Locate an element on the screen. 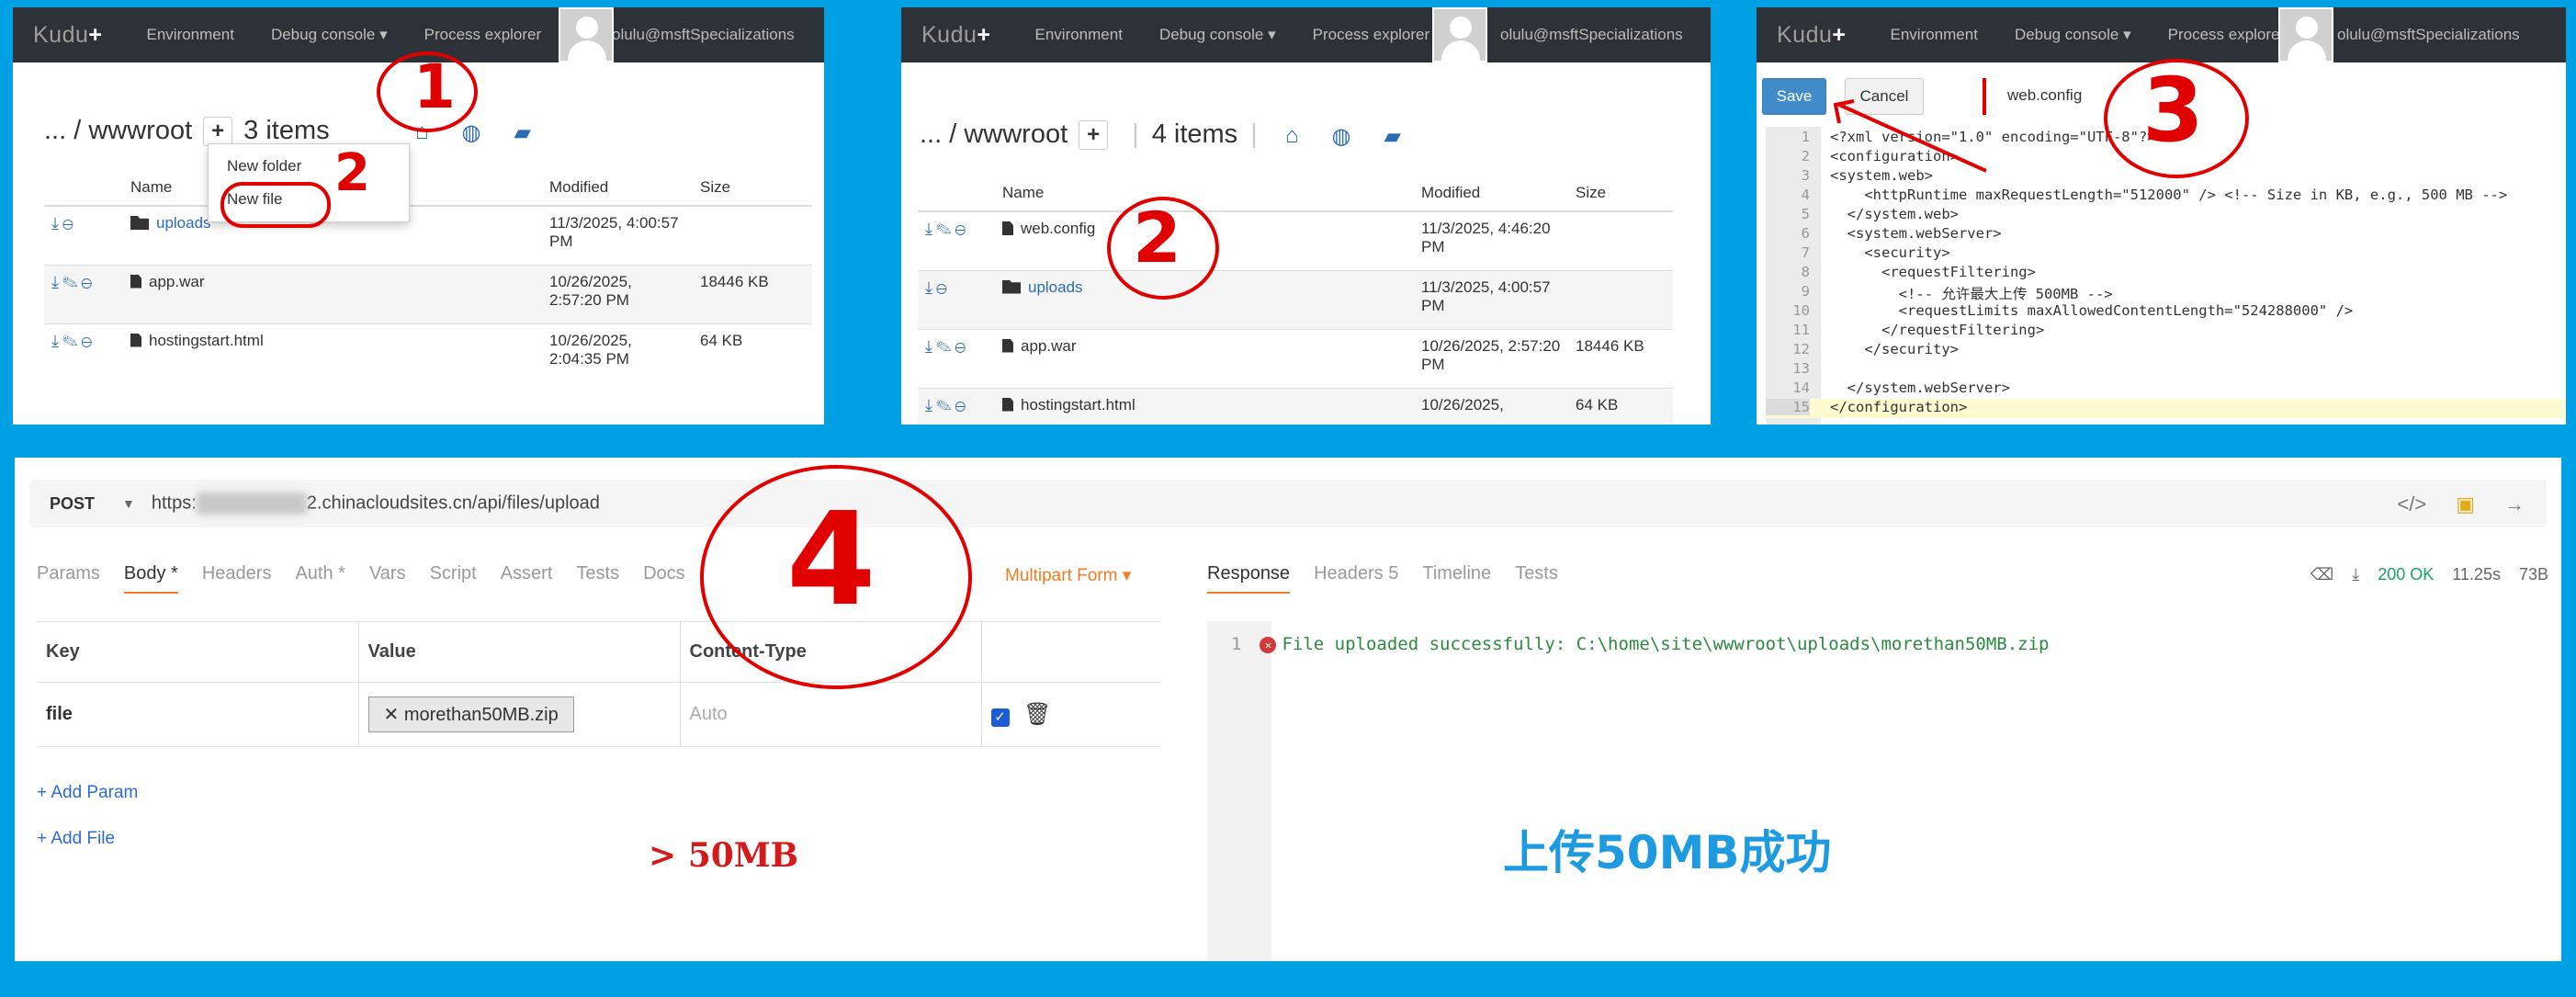 Image resolution: width=2576 pixels, height=997 pixels. code-line: 13 is located at coordinates (2166, 370).